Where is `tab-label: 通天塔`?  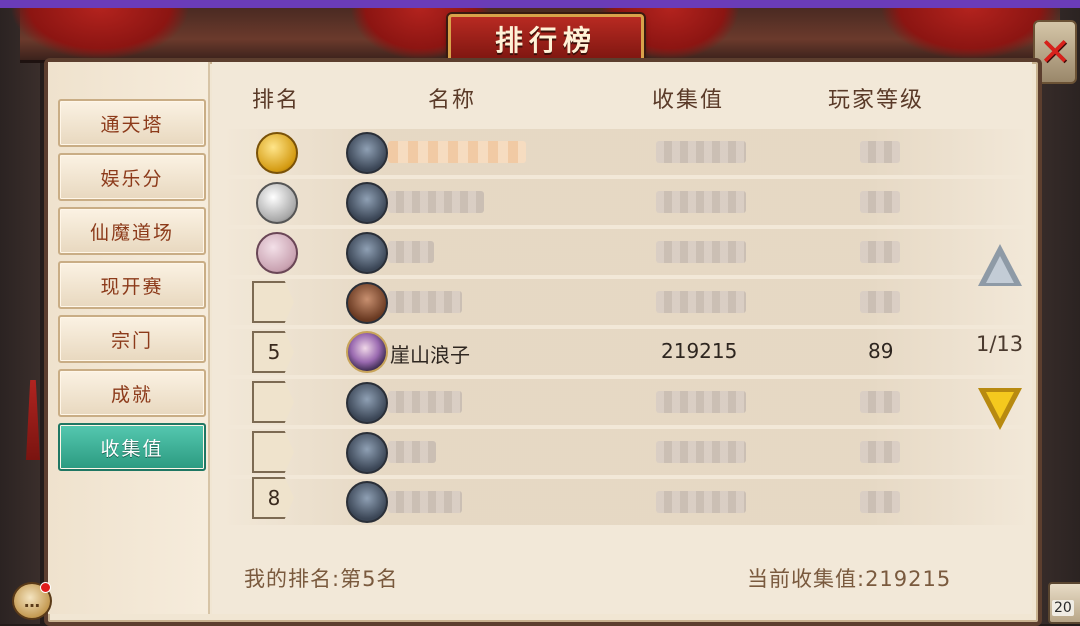
tab-label: 通天塔 is located at coordinates (132, 124).